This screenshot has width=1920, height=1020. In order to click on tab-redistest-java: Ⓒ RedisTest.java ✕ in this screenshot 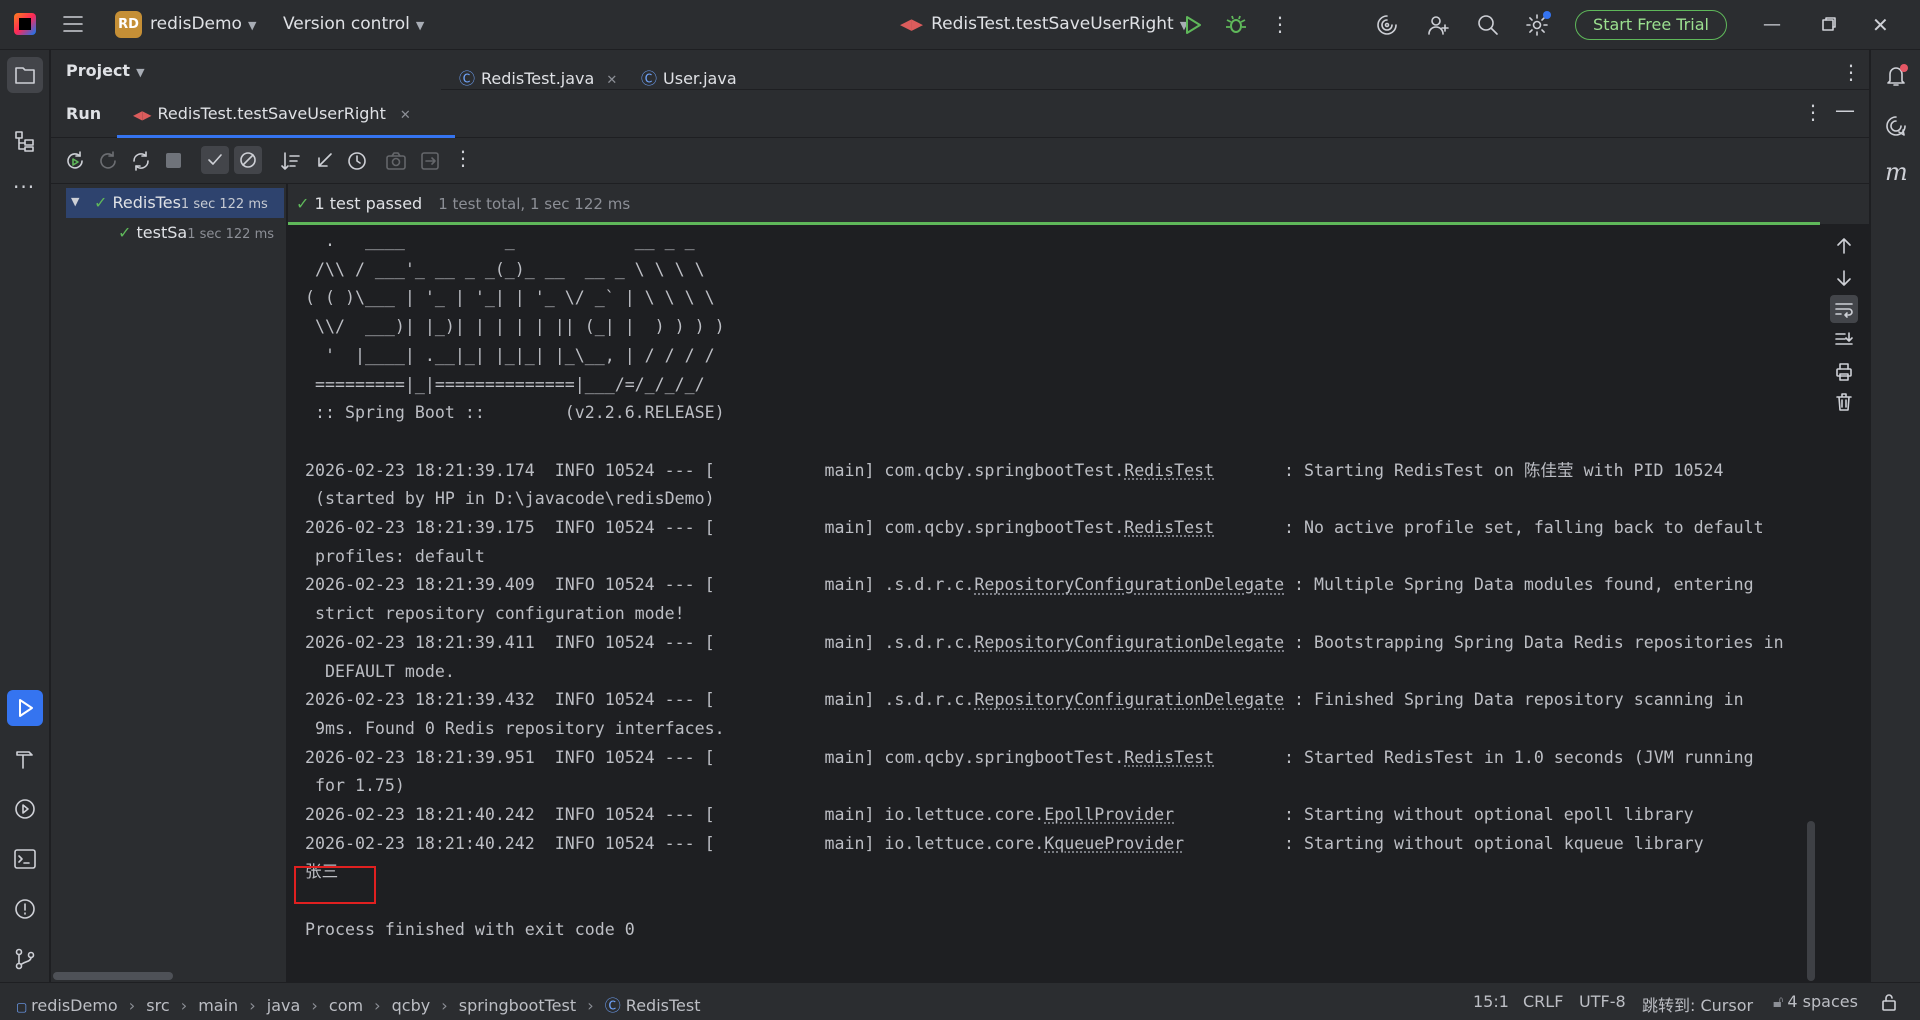, I will do `click(538, 77)`.